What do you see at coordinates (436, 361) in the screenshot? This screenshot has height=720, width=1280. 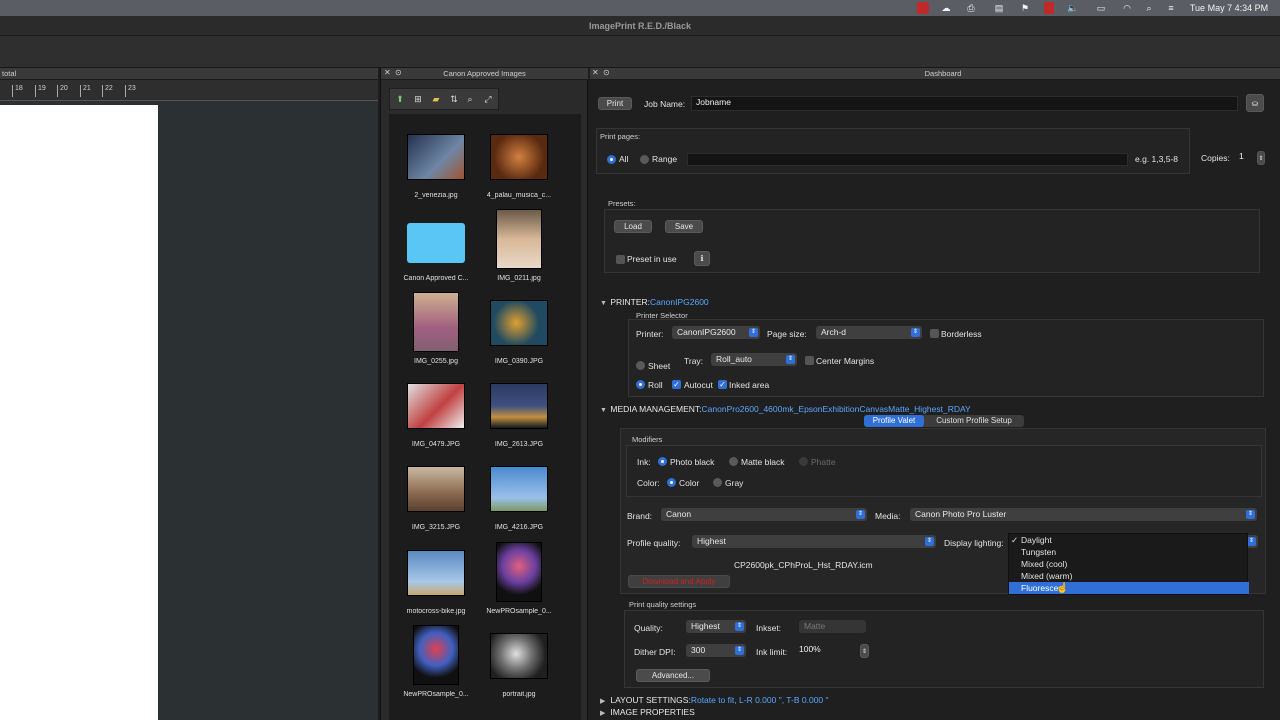 I see `thumbnail-caption: IMG_0255.jpg` at bounding box center [436, 361].